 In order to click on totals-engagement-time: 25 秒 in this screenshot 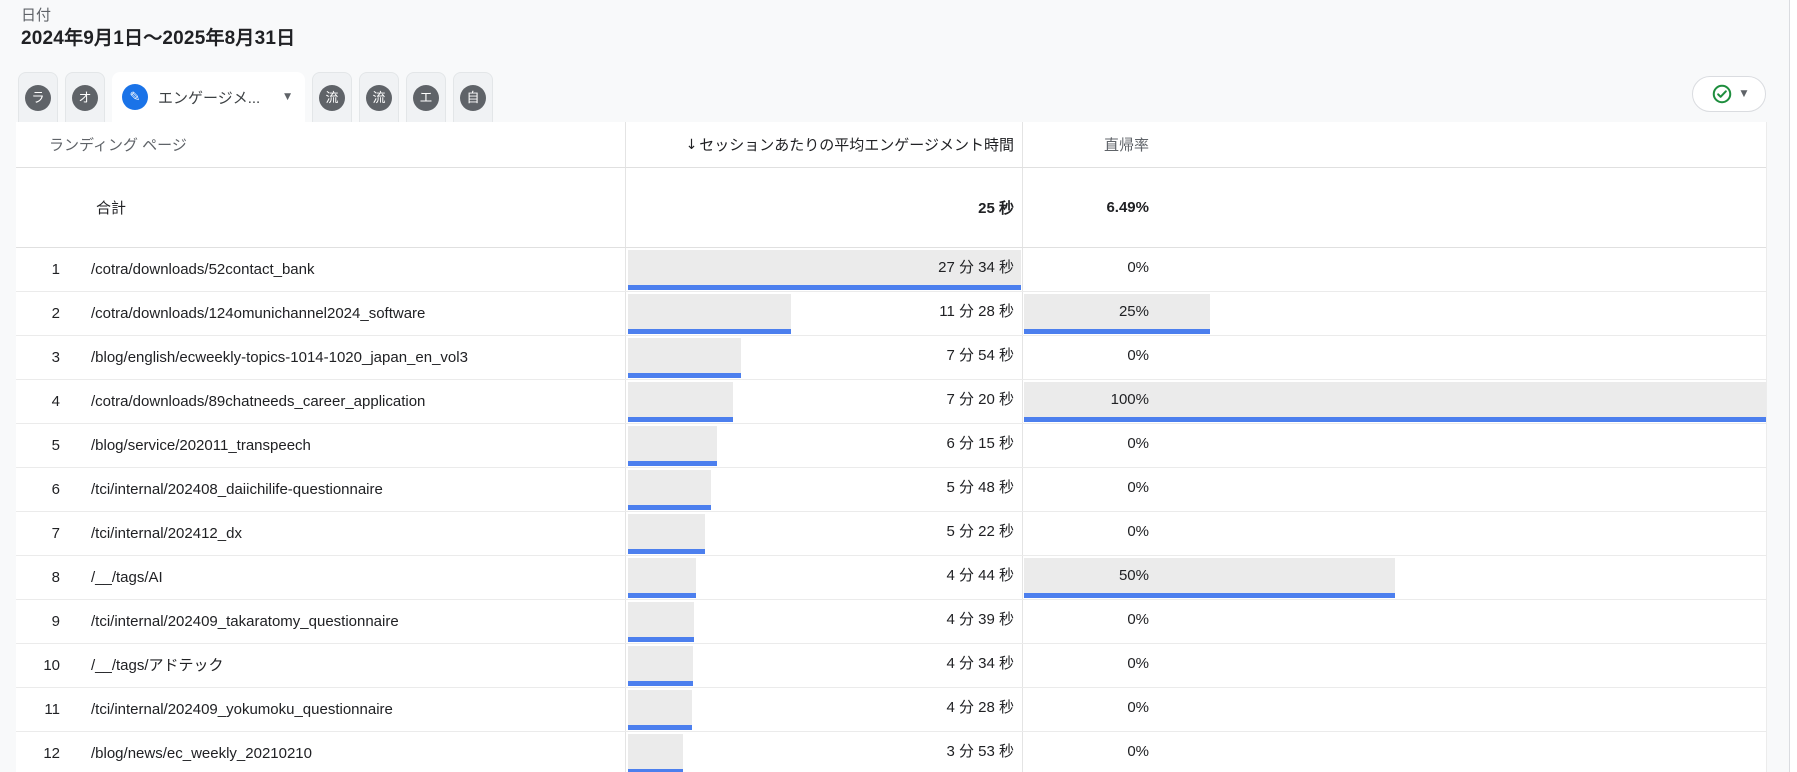, I will do `click(996, 208)`.